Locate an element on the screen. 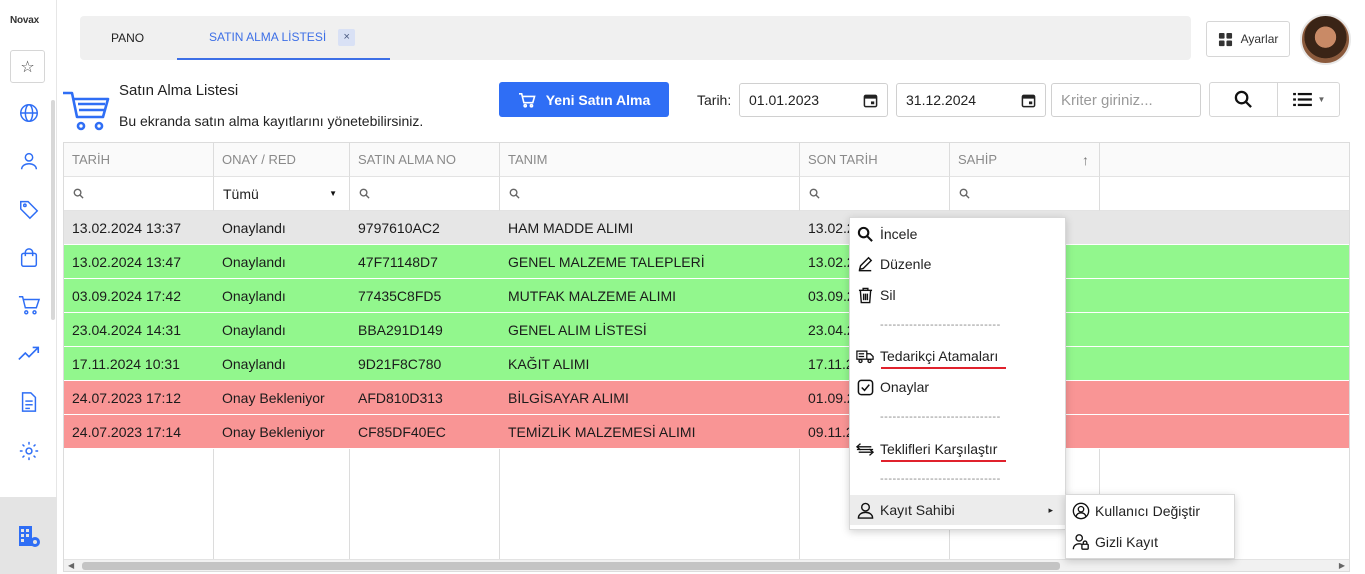 The width and height of the screenshot is (1365, 574). favorites-button: ☆ is located at coordinates (27, 66).